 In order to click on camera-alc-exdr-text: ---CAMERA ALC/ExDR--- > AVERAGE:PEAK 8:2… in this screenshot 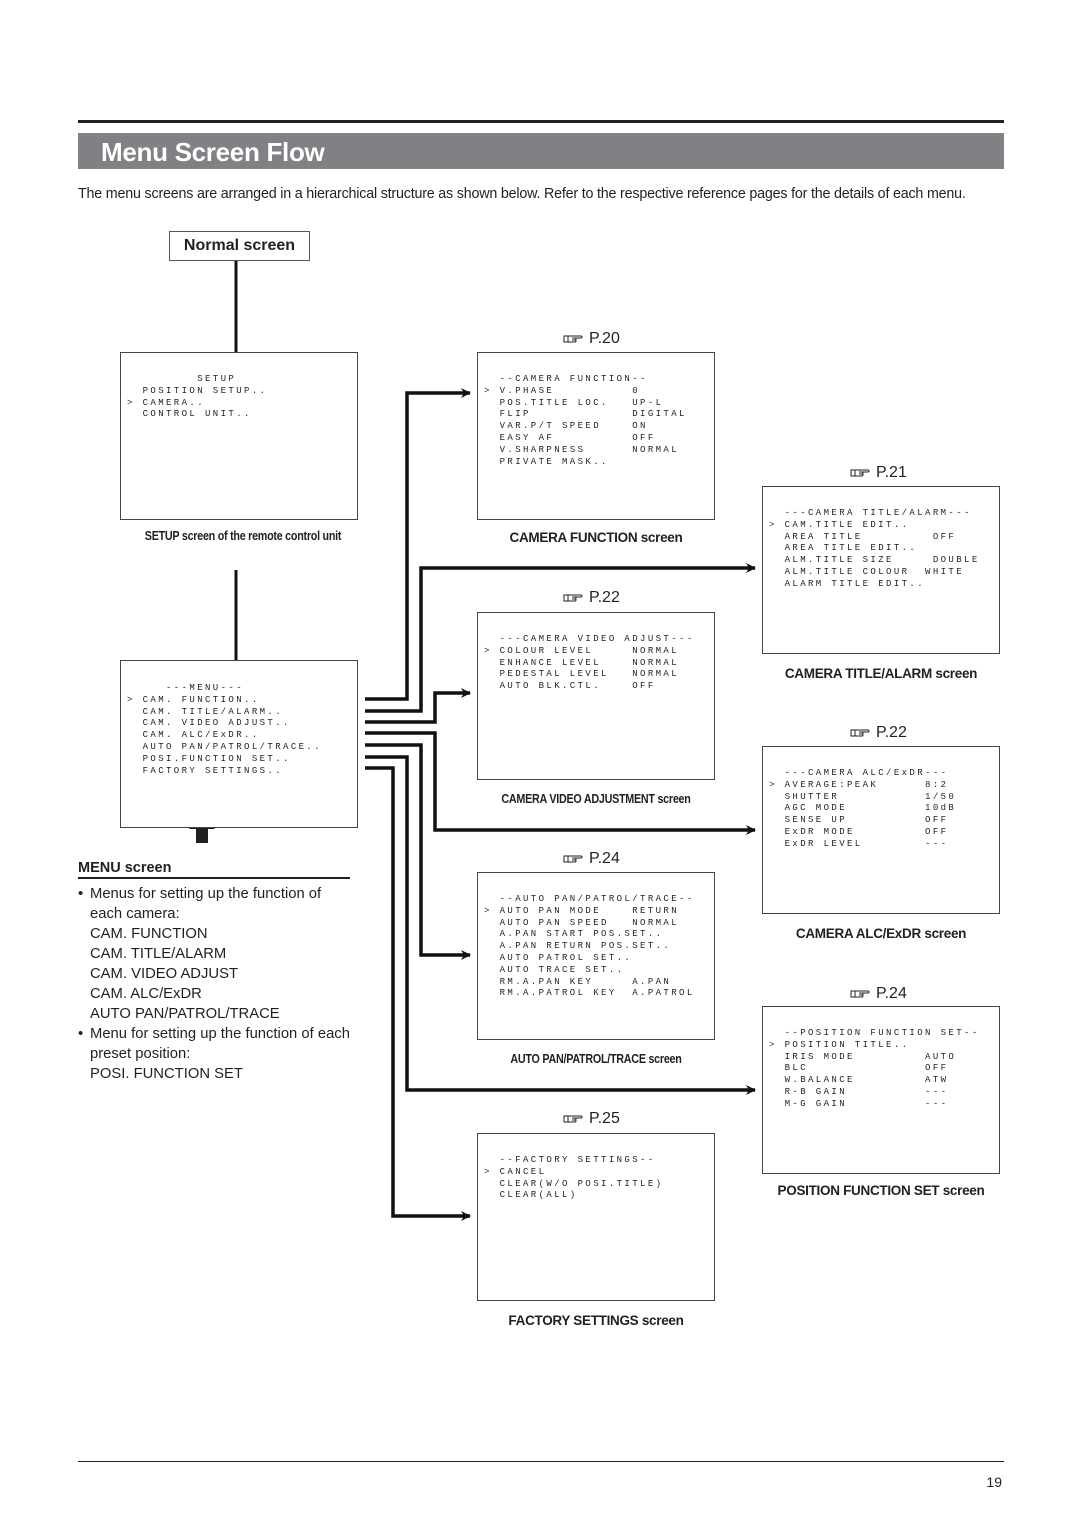, I will do `click(863, 808)`.